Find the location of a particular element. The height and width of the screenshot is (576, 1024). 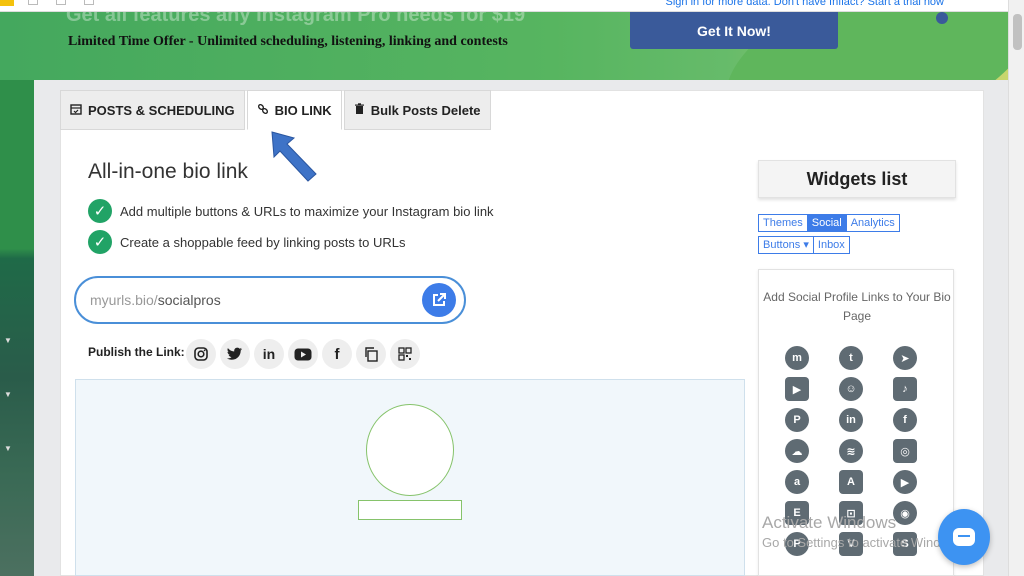

avatar-placeholder is located at coordinates (410, 450).